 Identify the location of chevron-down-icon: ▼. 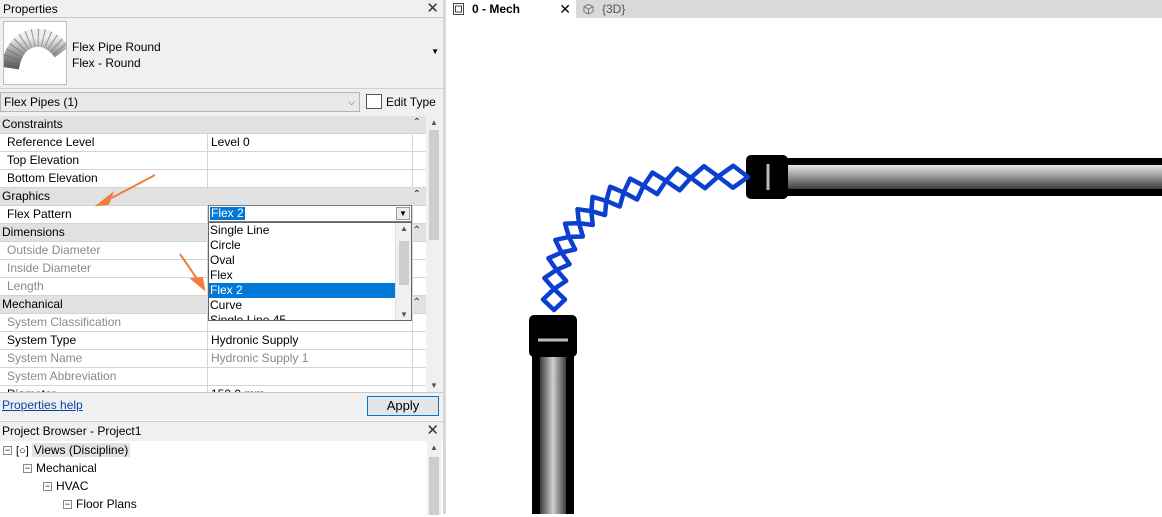
(403, 213).